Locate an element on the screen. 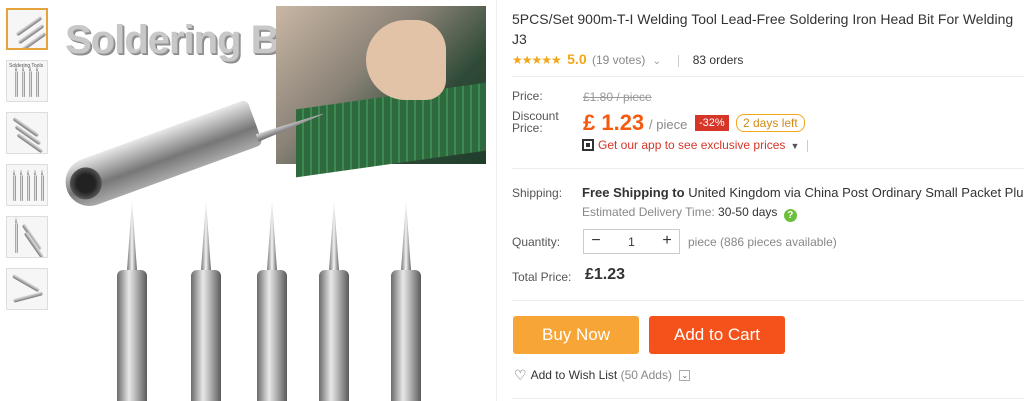 The image size is (1024, 401). order-count: 83 orders is located at coordinates (718, 60).